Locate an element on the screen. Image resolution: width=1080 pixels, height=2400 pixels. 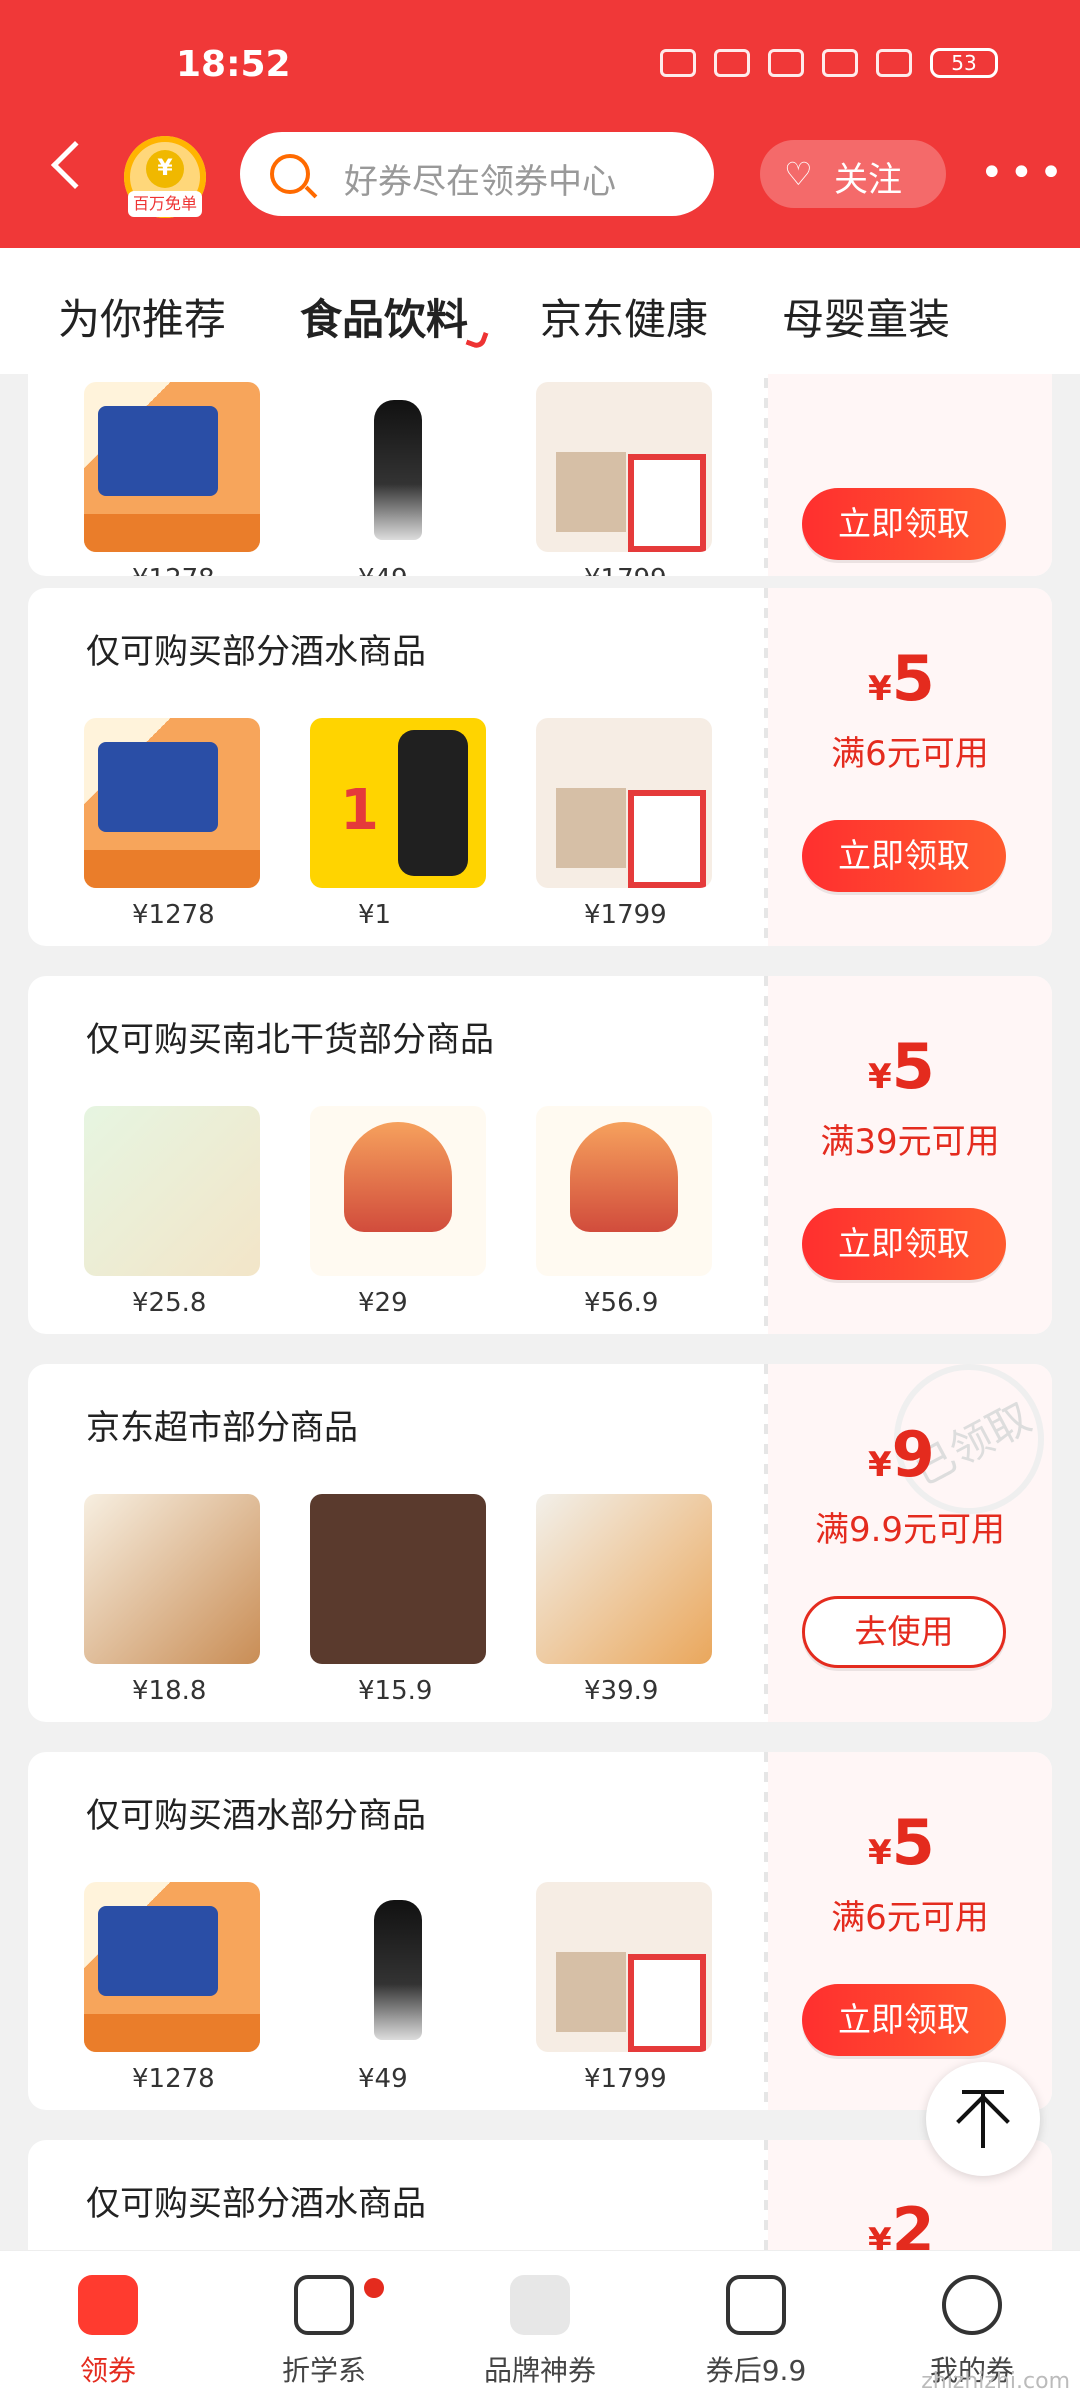
product-item: ¥1 is located at coordinates (398, 824).